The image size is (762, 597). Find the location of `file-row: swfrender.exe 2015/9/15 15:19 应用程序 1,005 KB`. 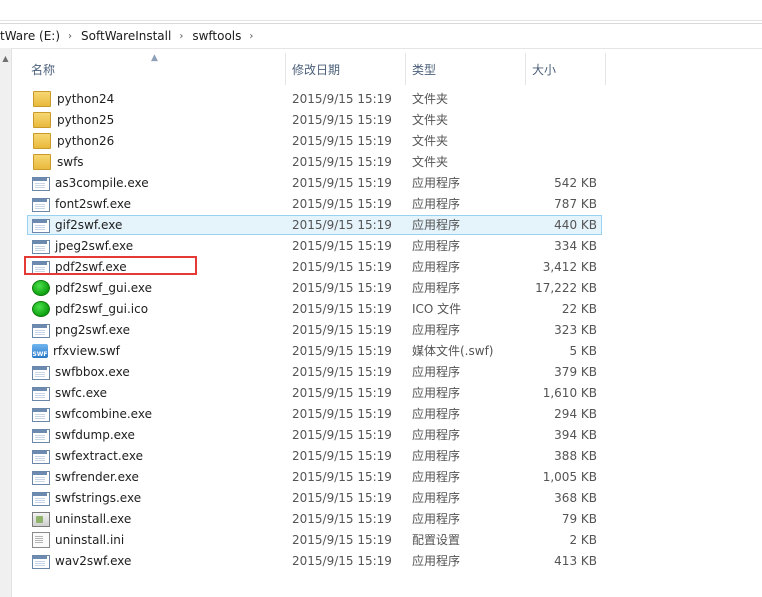

file-row: swfrender.exe 2015/9/15 15:19 应用程序 1,005 KB is located at coordinates (314, 477).